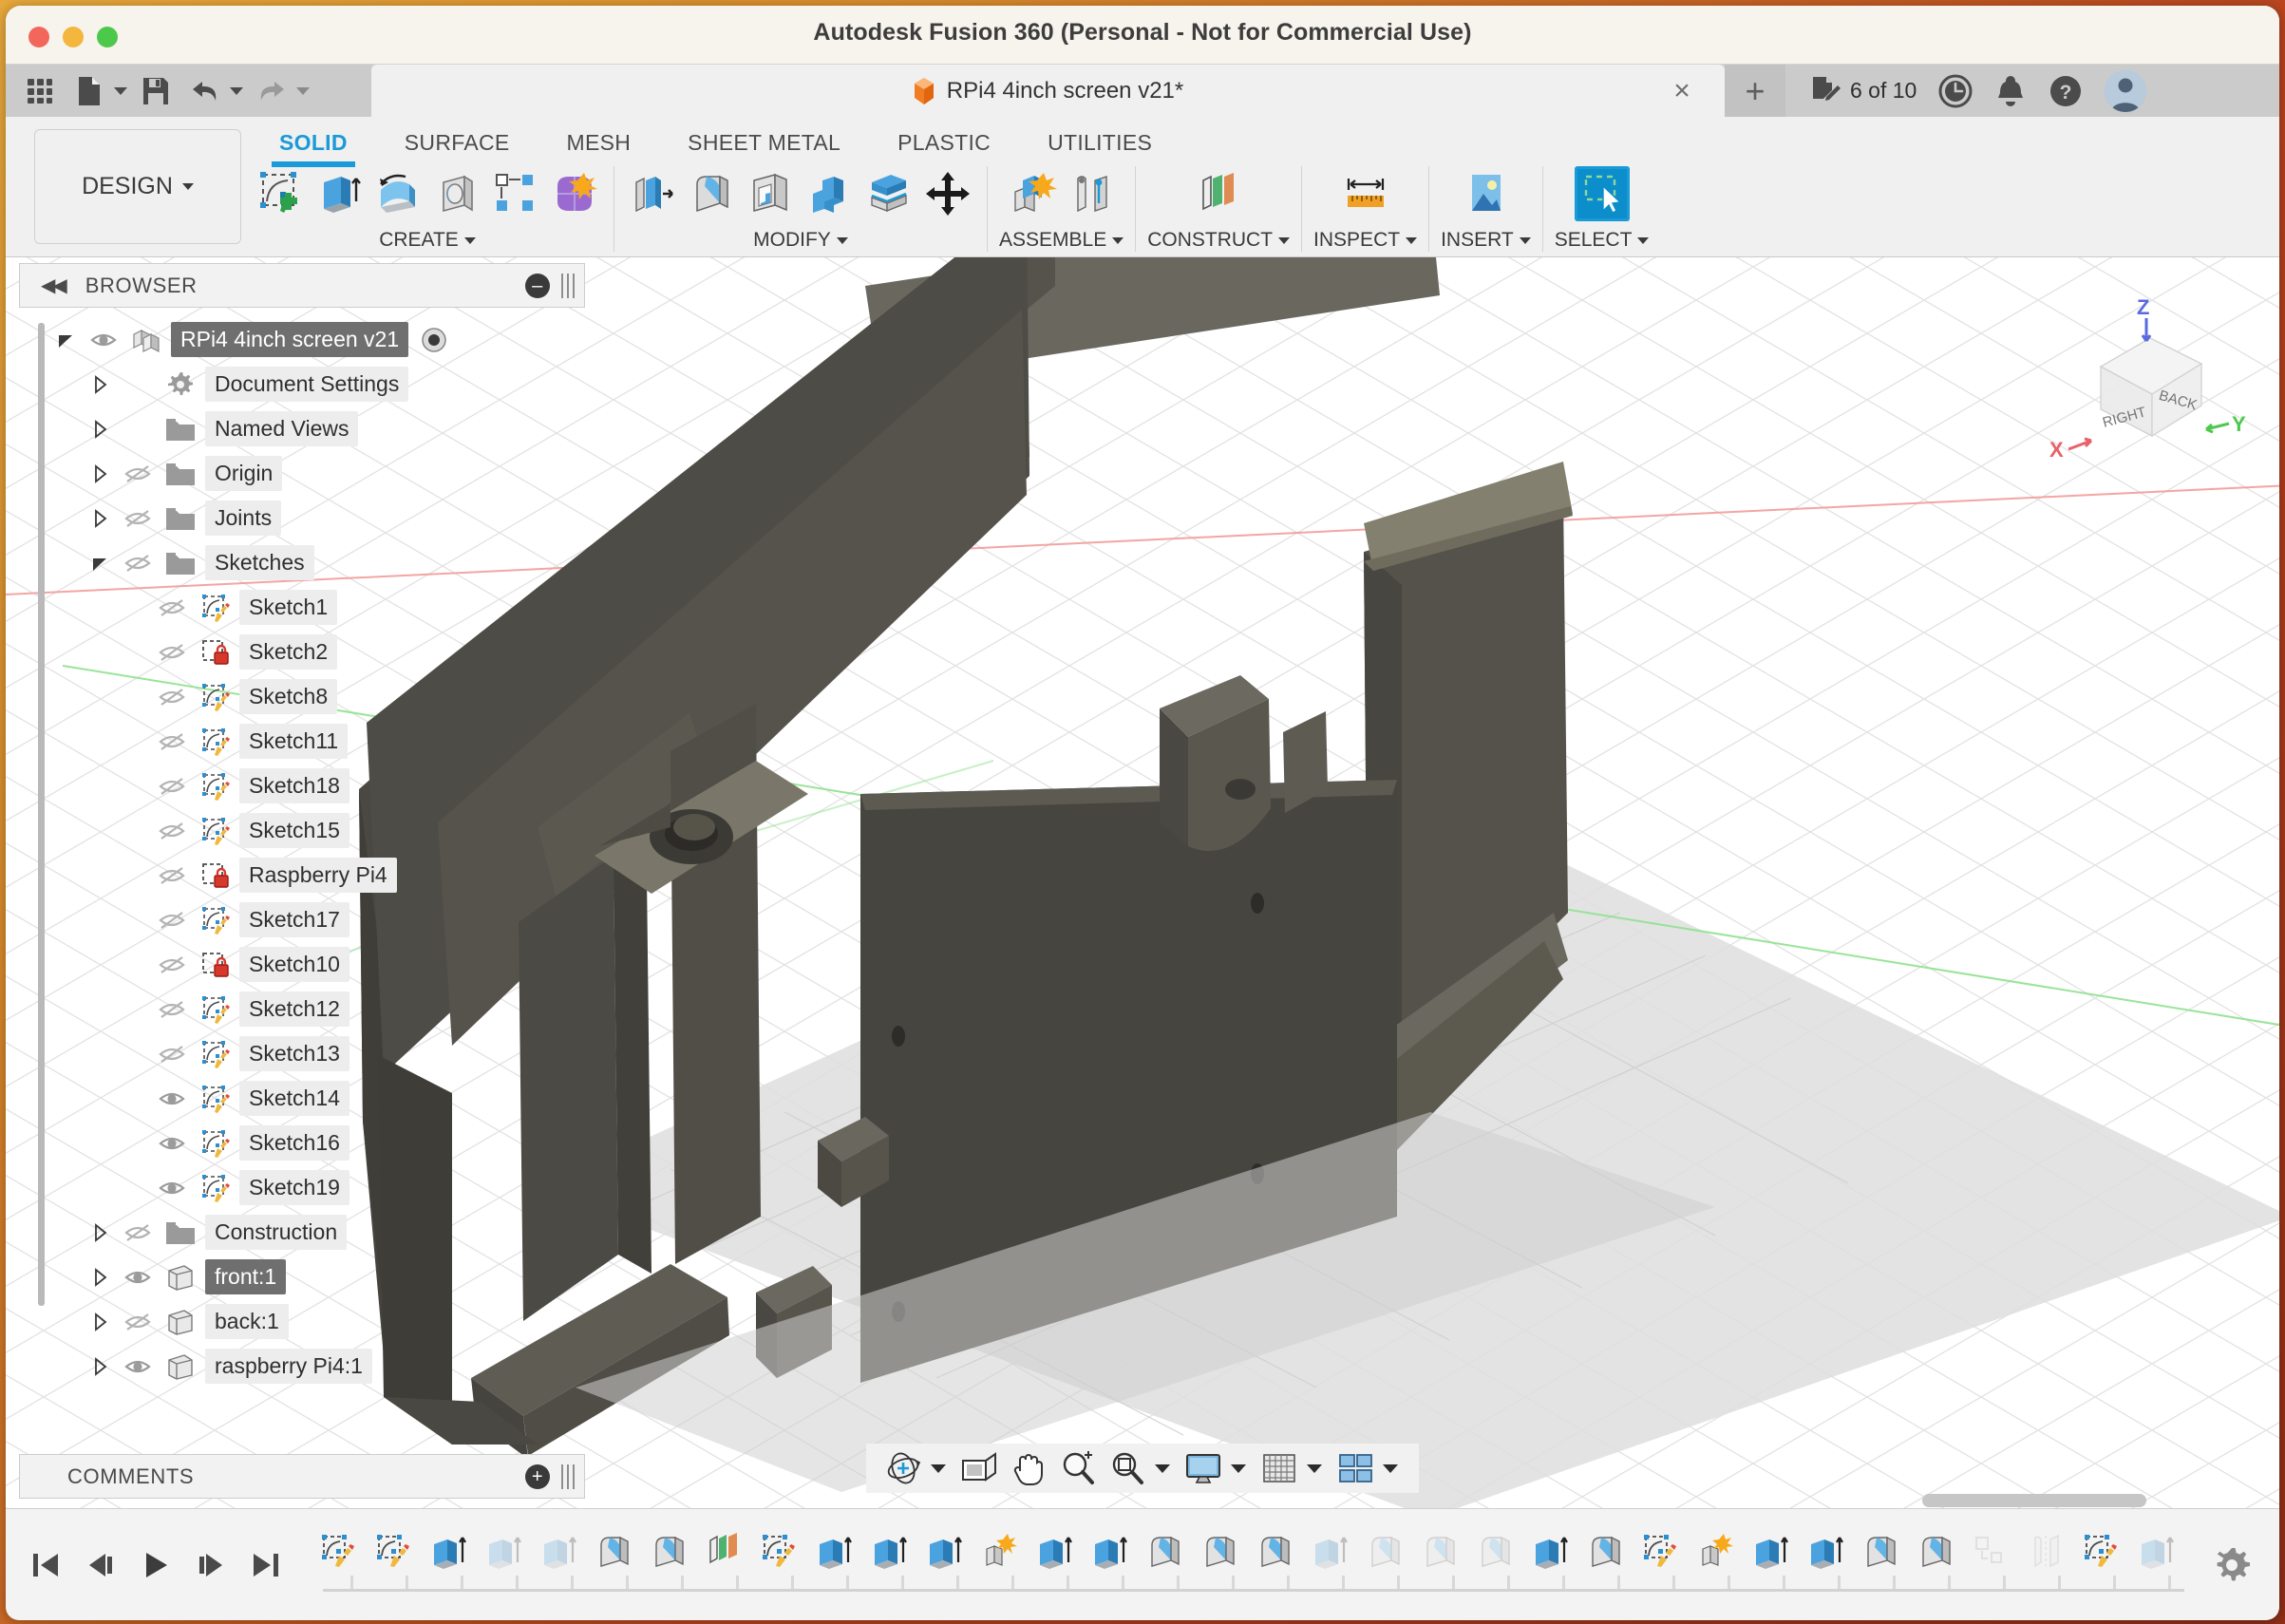  What do you see at coordinates (137, 186) in the screenshot?
I see `workspace-switcher: DESIGN` at bounding box center [137, 186].